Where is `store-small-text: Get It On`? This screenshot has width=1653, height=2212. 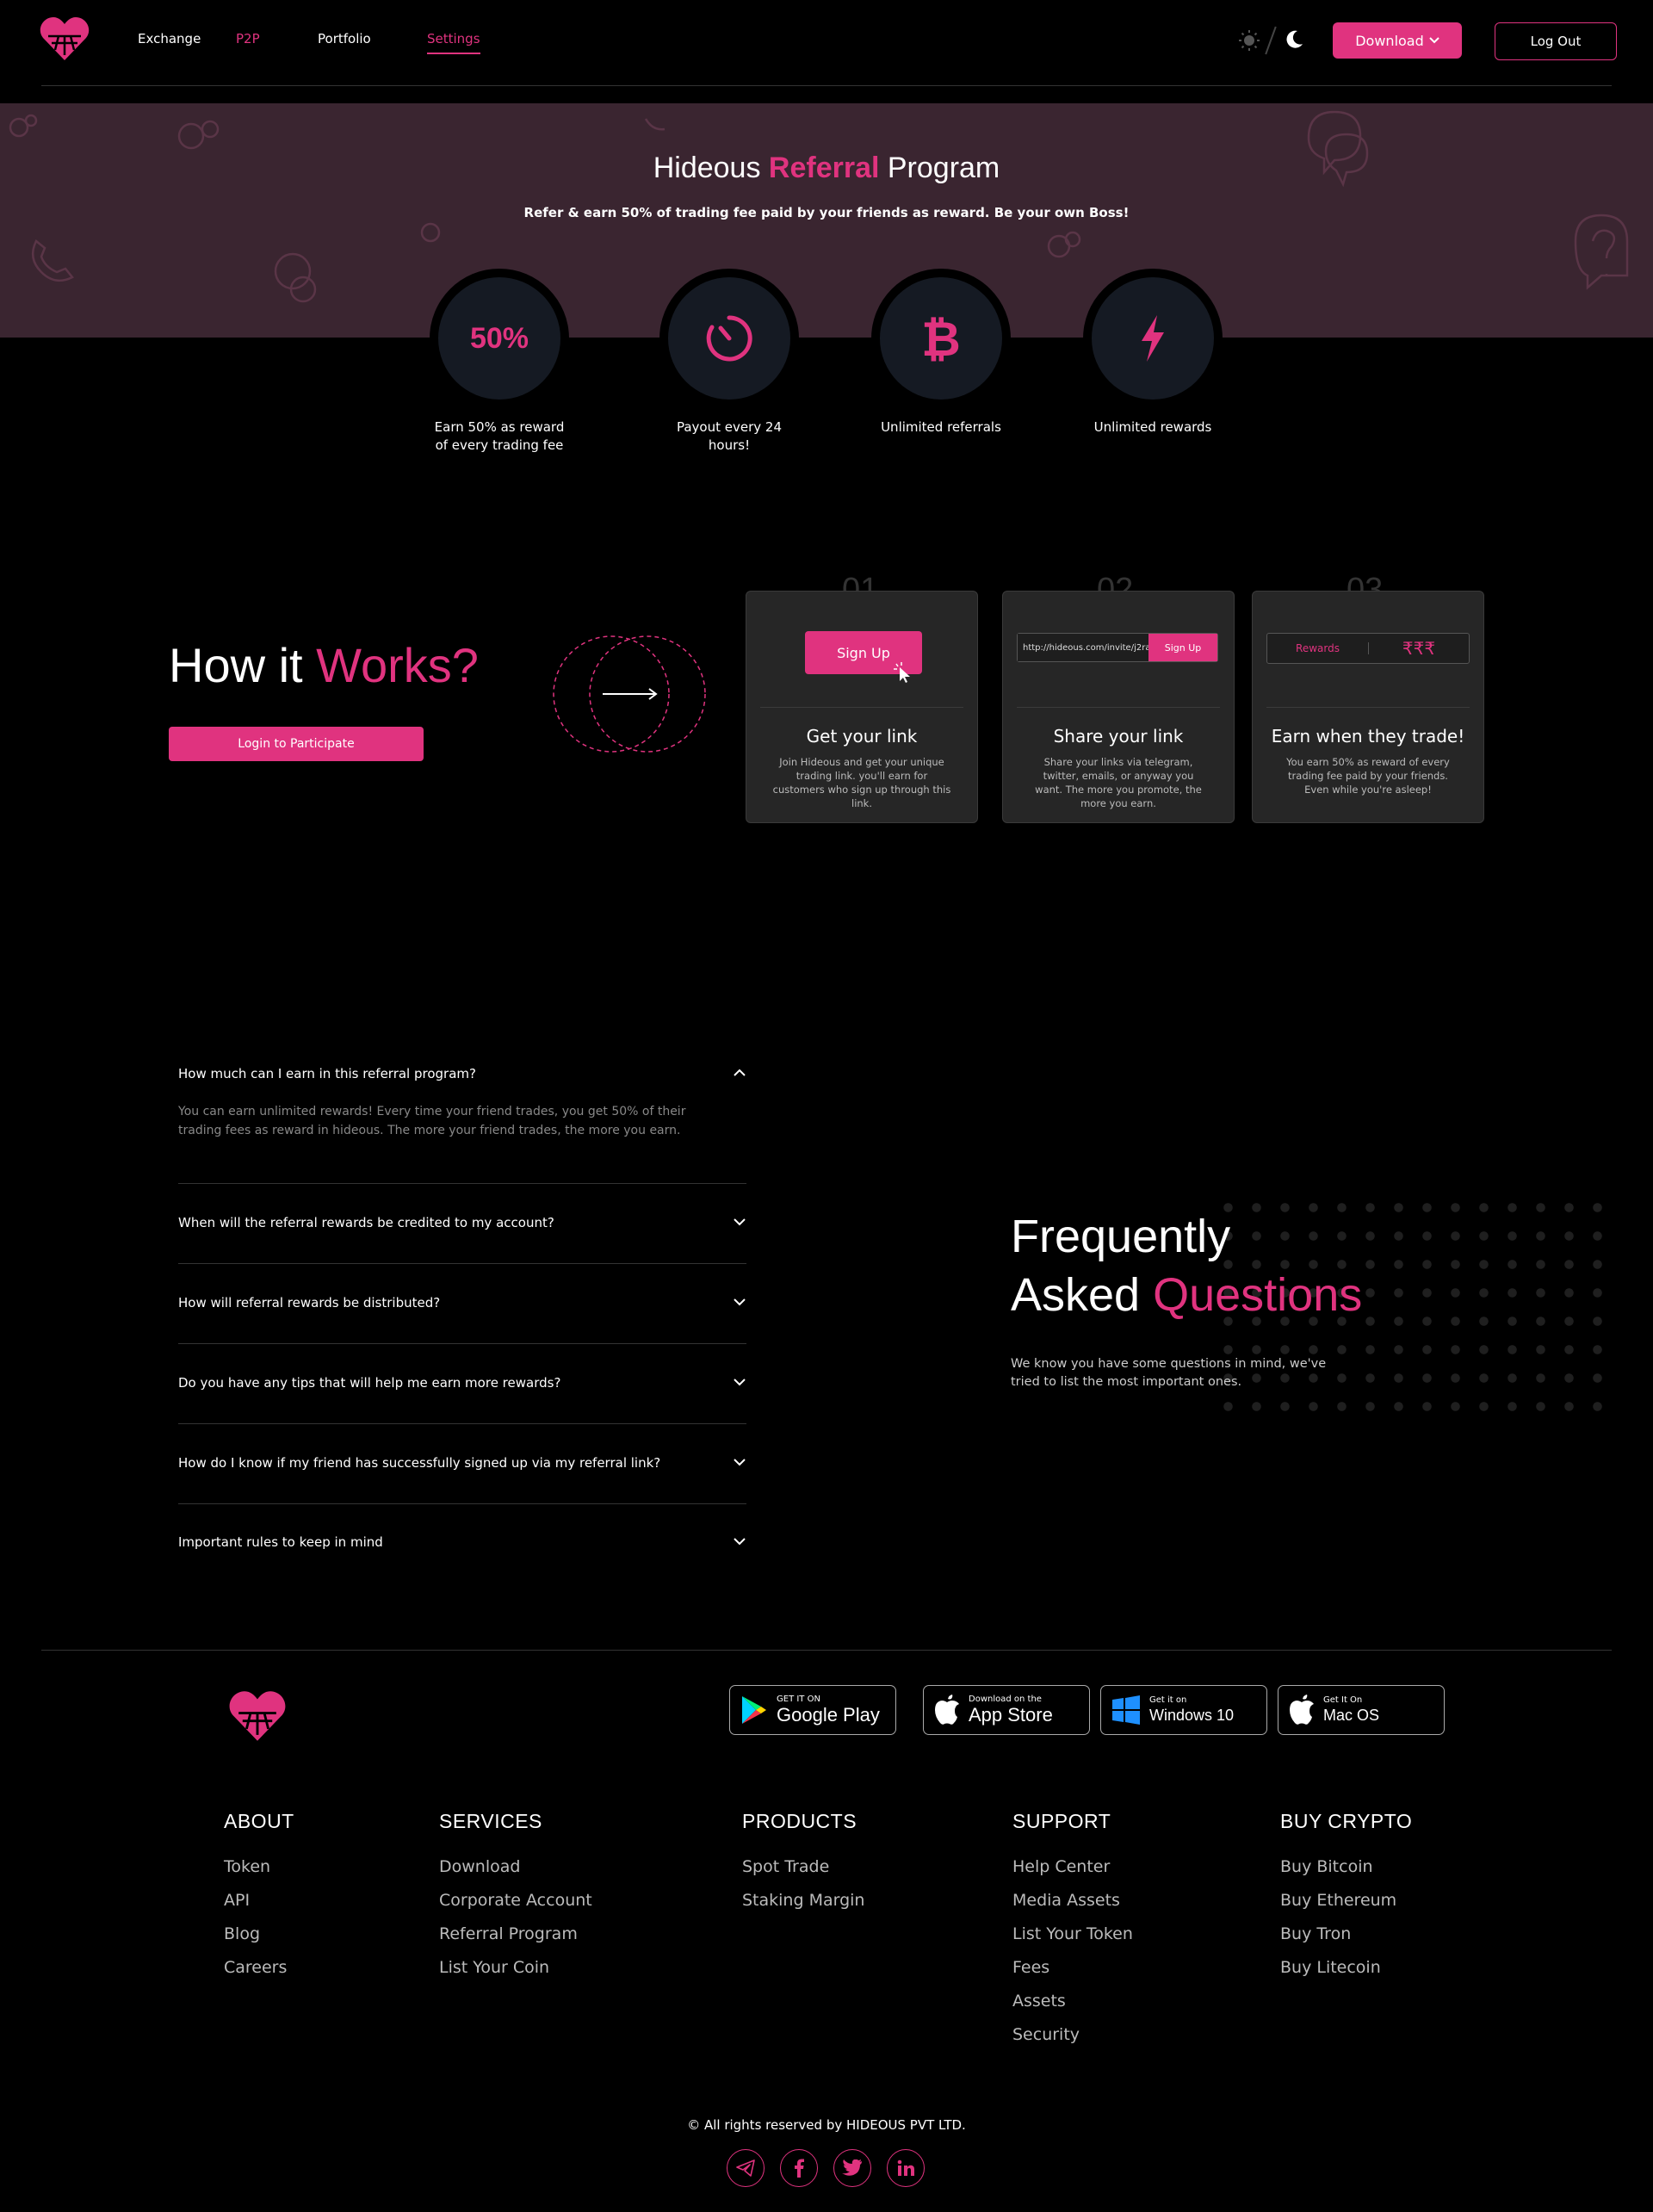
store-small-text: Get It On is located at coordinates (1343, 1700).